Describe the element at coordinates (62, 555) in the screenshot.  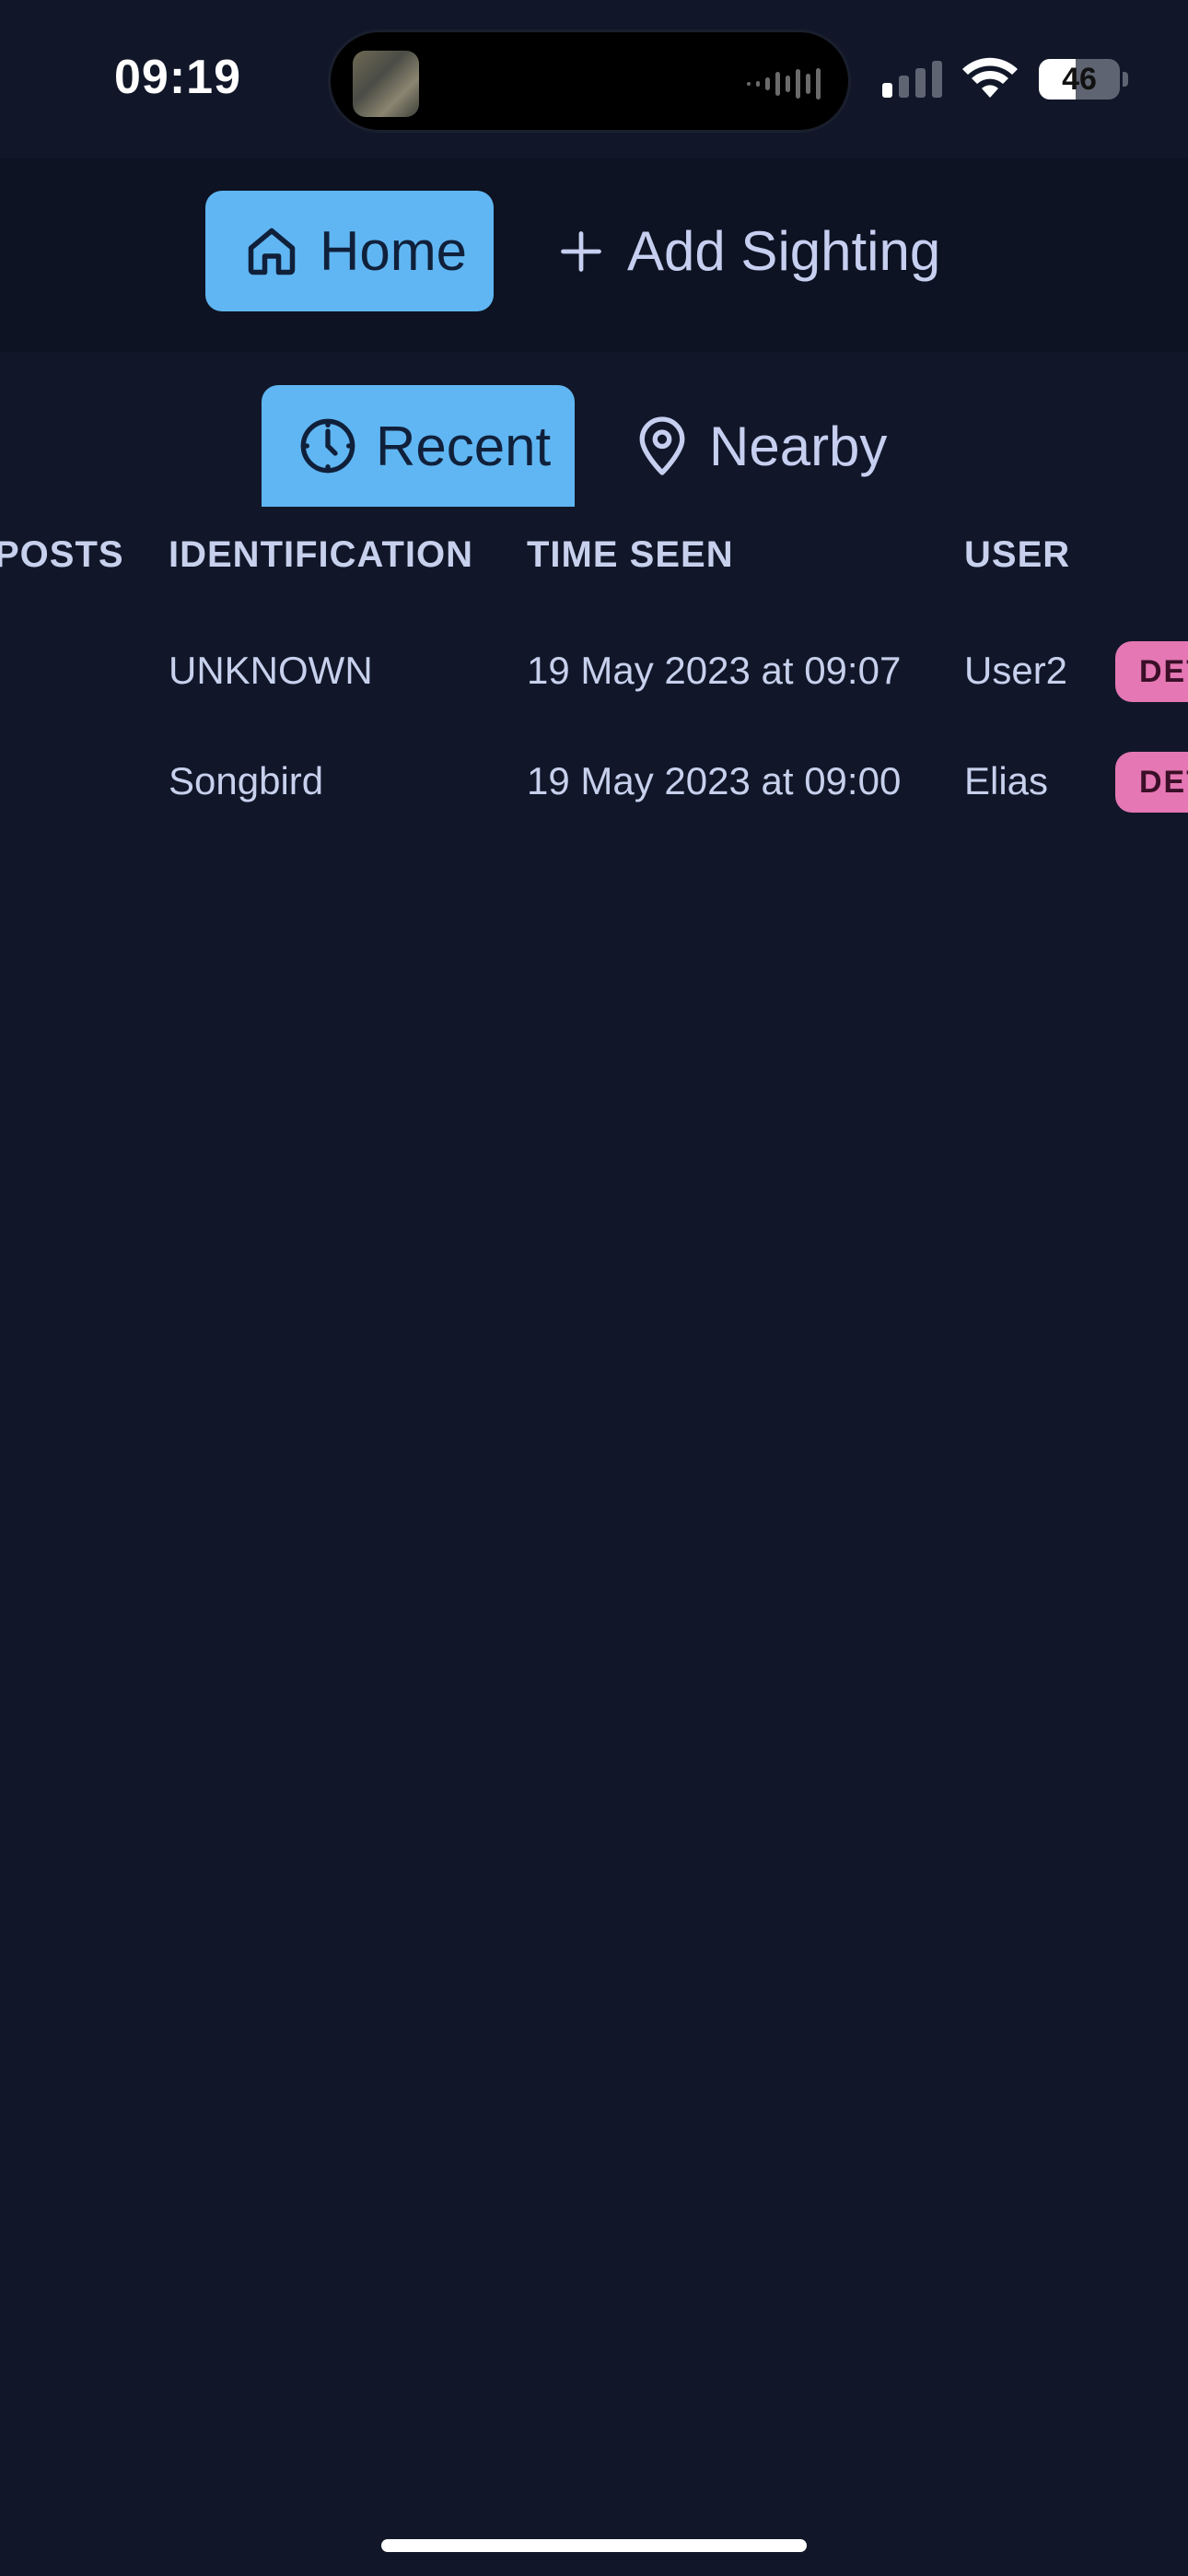
I see `column-header-posts: POSTS` at that location.